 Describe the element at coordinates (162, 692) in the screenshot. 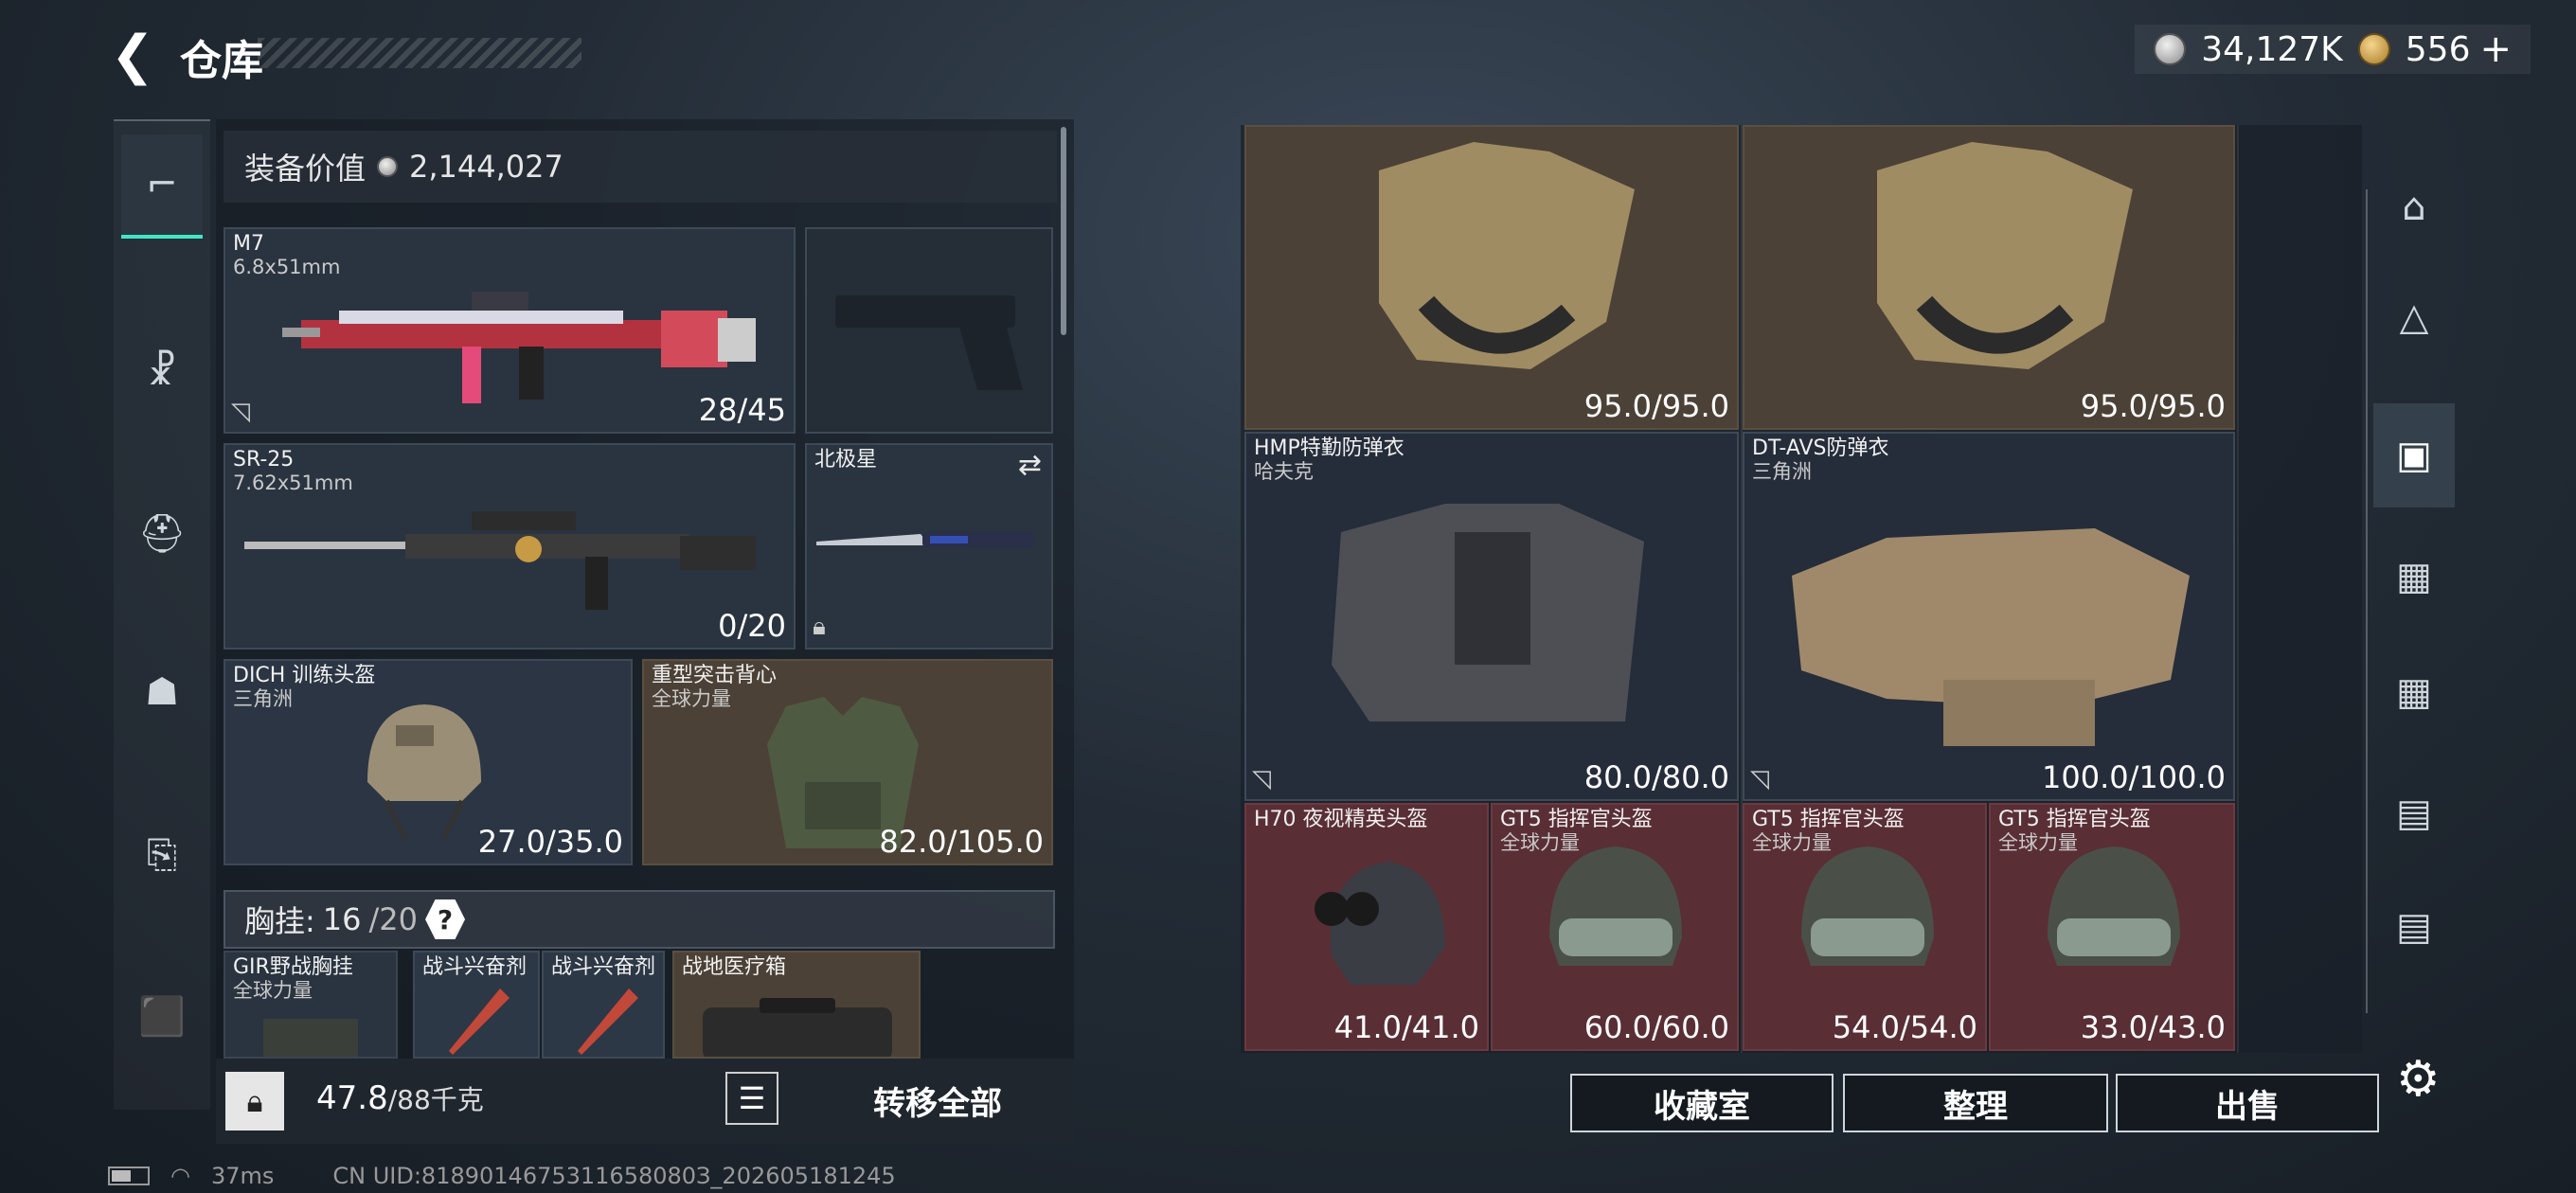

I see `tab-backpack: ☗` at that location.